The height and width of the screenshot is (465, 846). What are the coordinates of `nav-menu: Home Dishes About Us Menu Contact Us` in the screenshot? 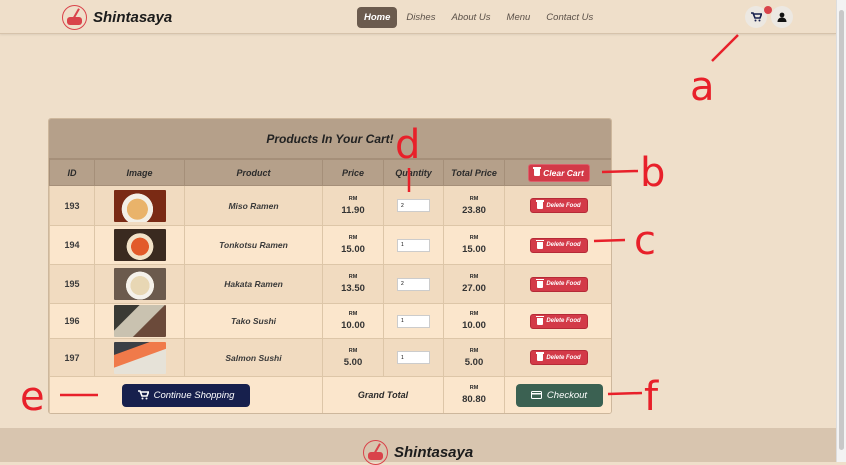 It's located at (479, 17).